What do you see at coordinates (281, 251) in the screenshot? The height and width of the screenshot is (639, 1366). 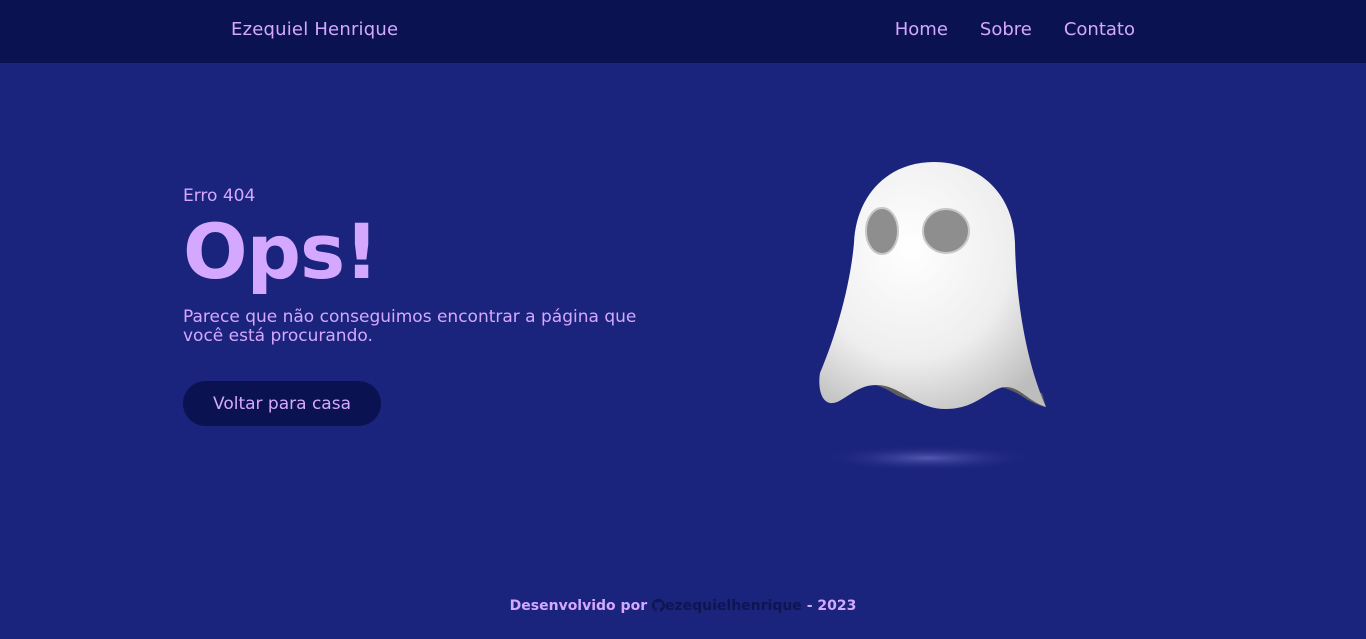 I see `error-title: Ops!` at bounding box center [281, 251].